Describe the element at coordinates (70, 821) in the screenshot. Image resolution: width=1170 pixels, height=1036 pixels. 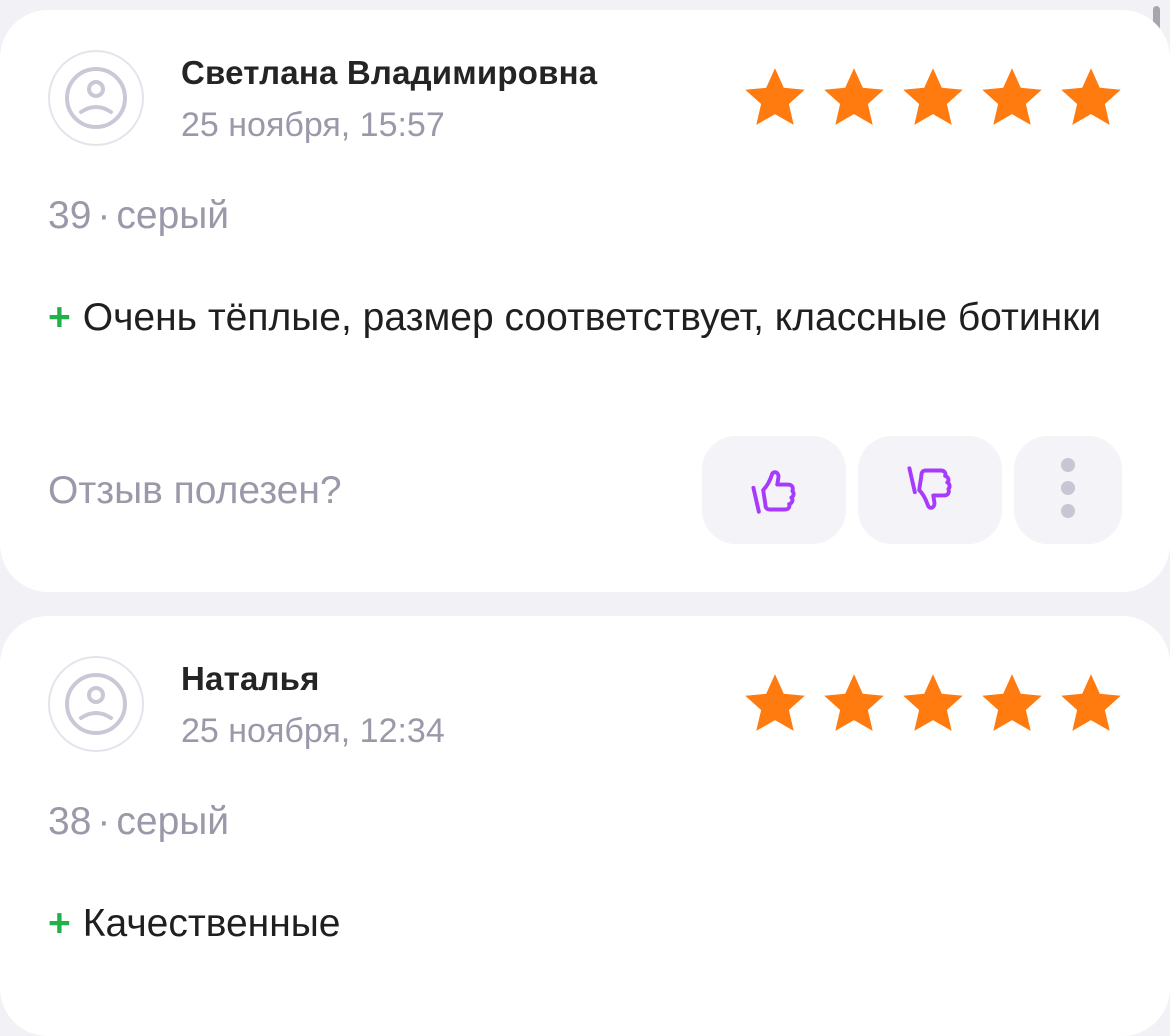
I see `variant-size: 38` at that location.